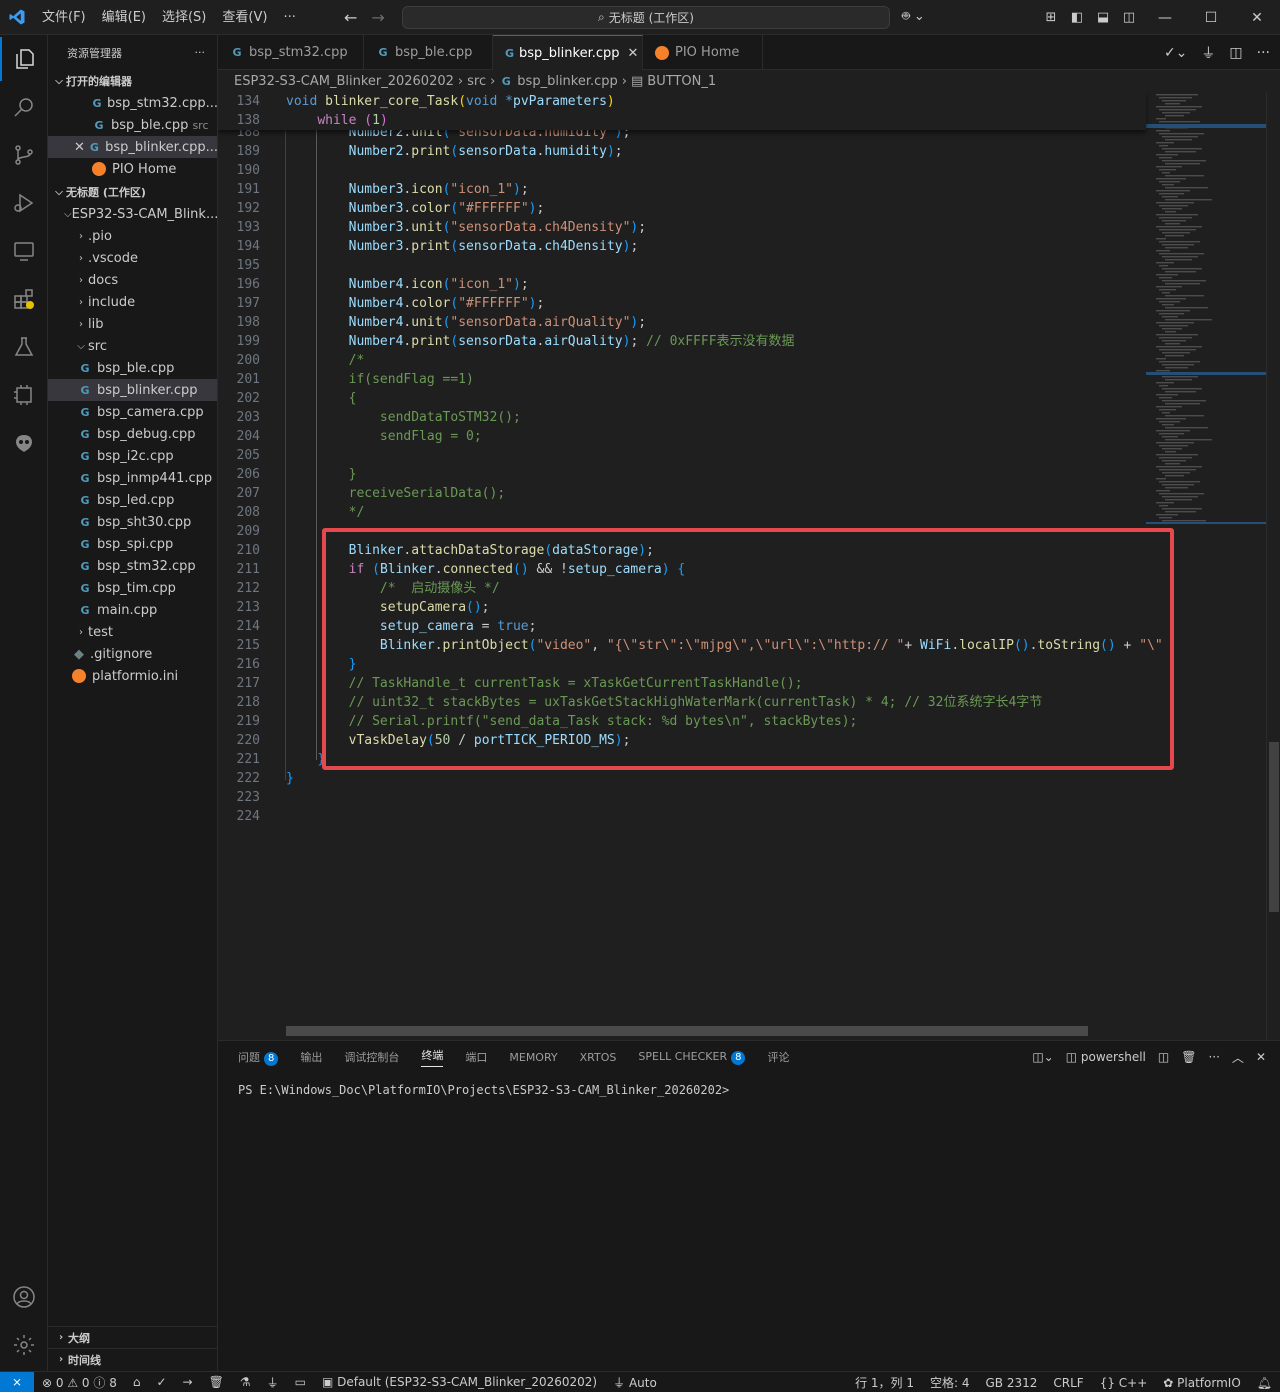 This screenshot has width=1280, height=1392. What do you see at coordinates (533, 1057) in the screenshot?
I see `tab-memory: MEMORY` at bounding box center [533, 1057].